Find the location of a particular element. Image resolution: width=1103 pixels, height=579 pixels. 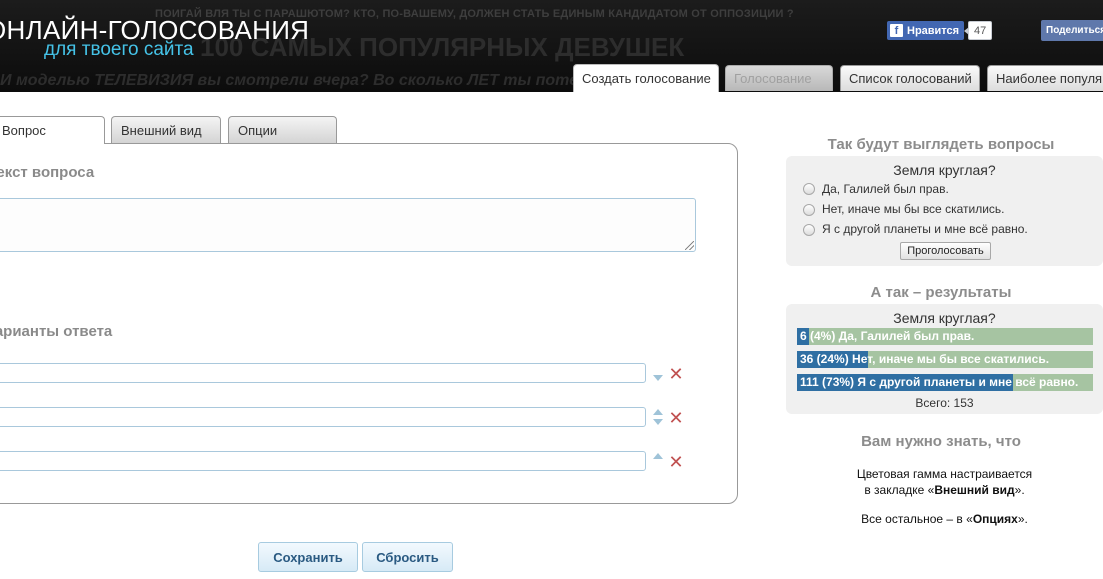

info-title: Вам нужно знать, что is located at coordinates (941, 441).